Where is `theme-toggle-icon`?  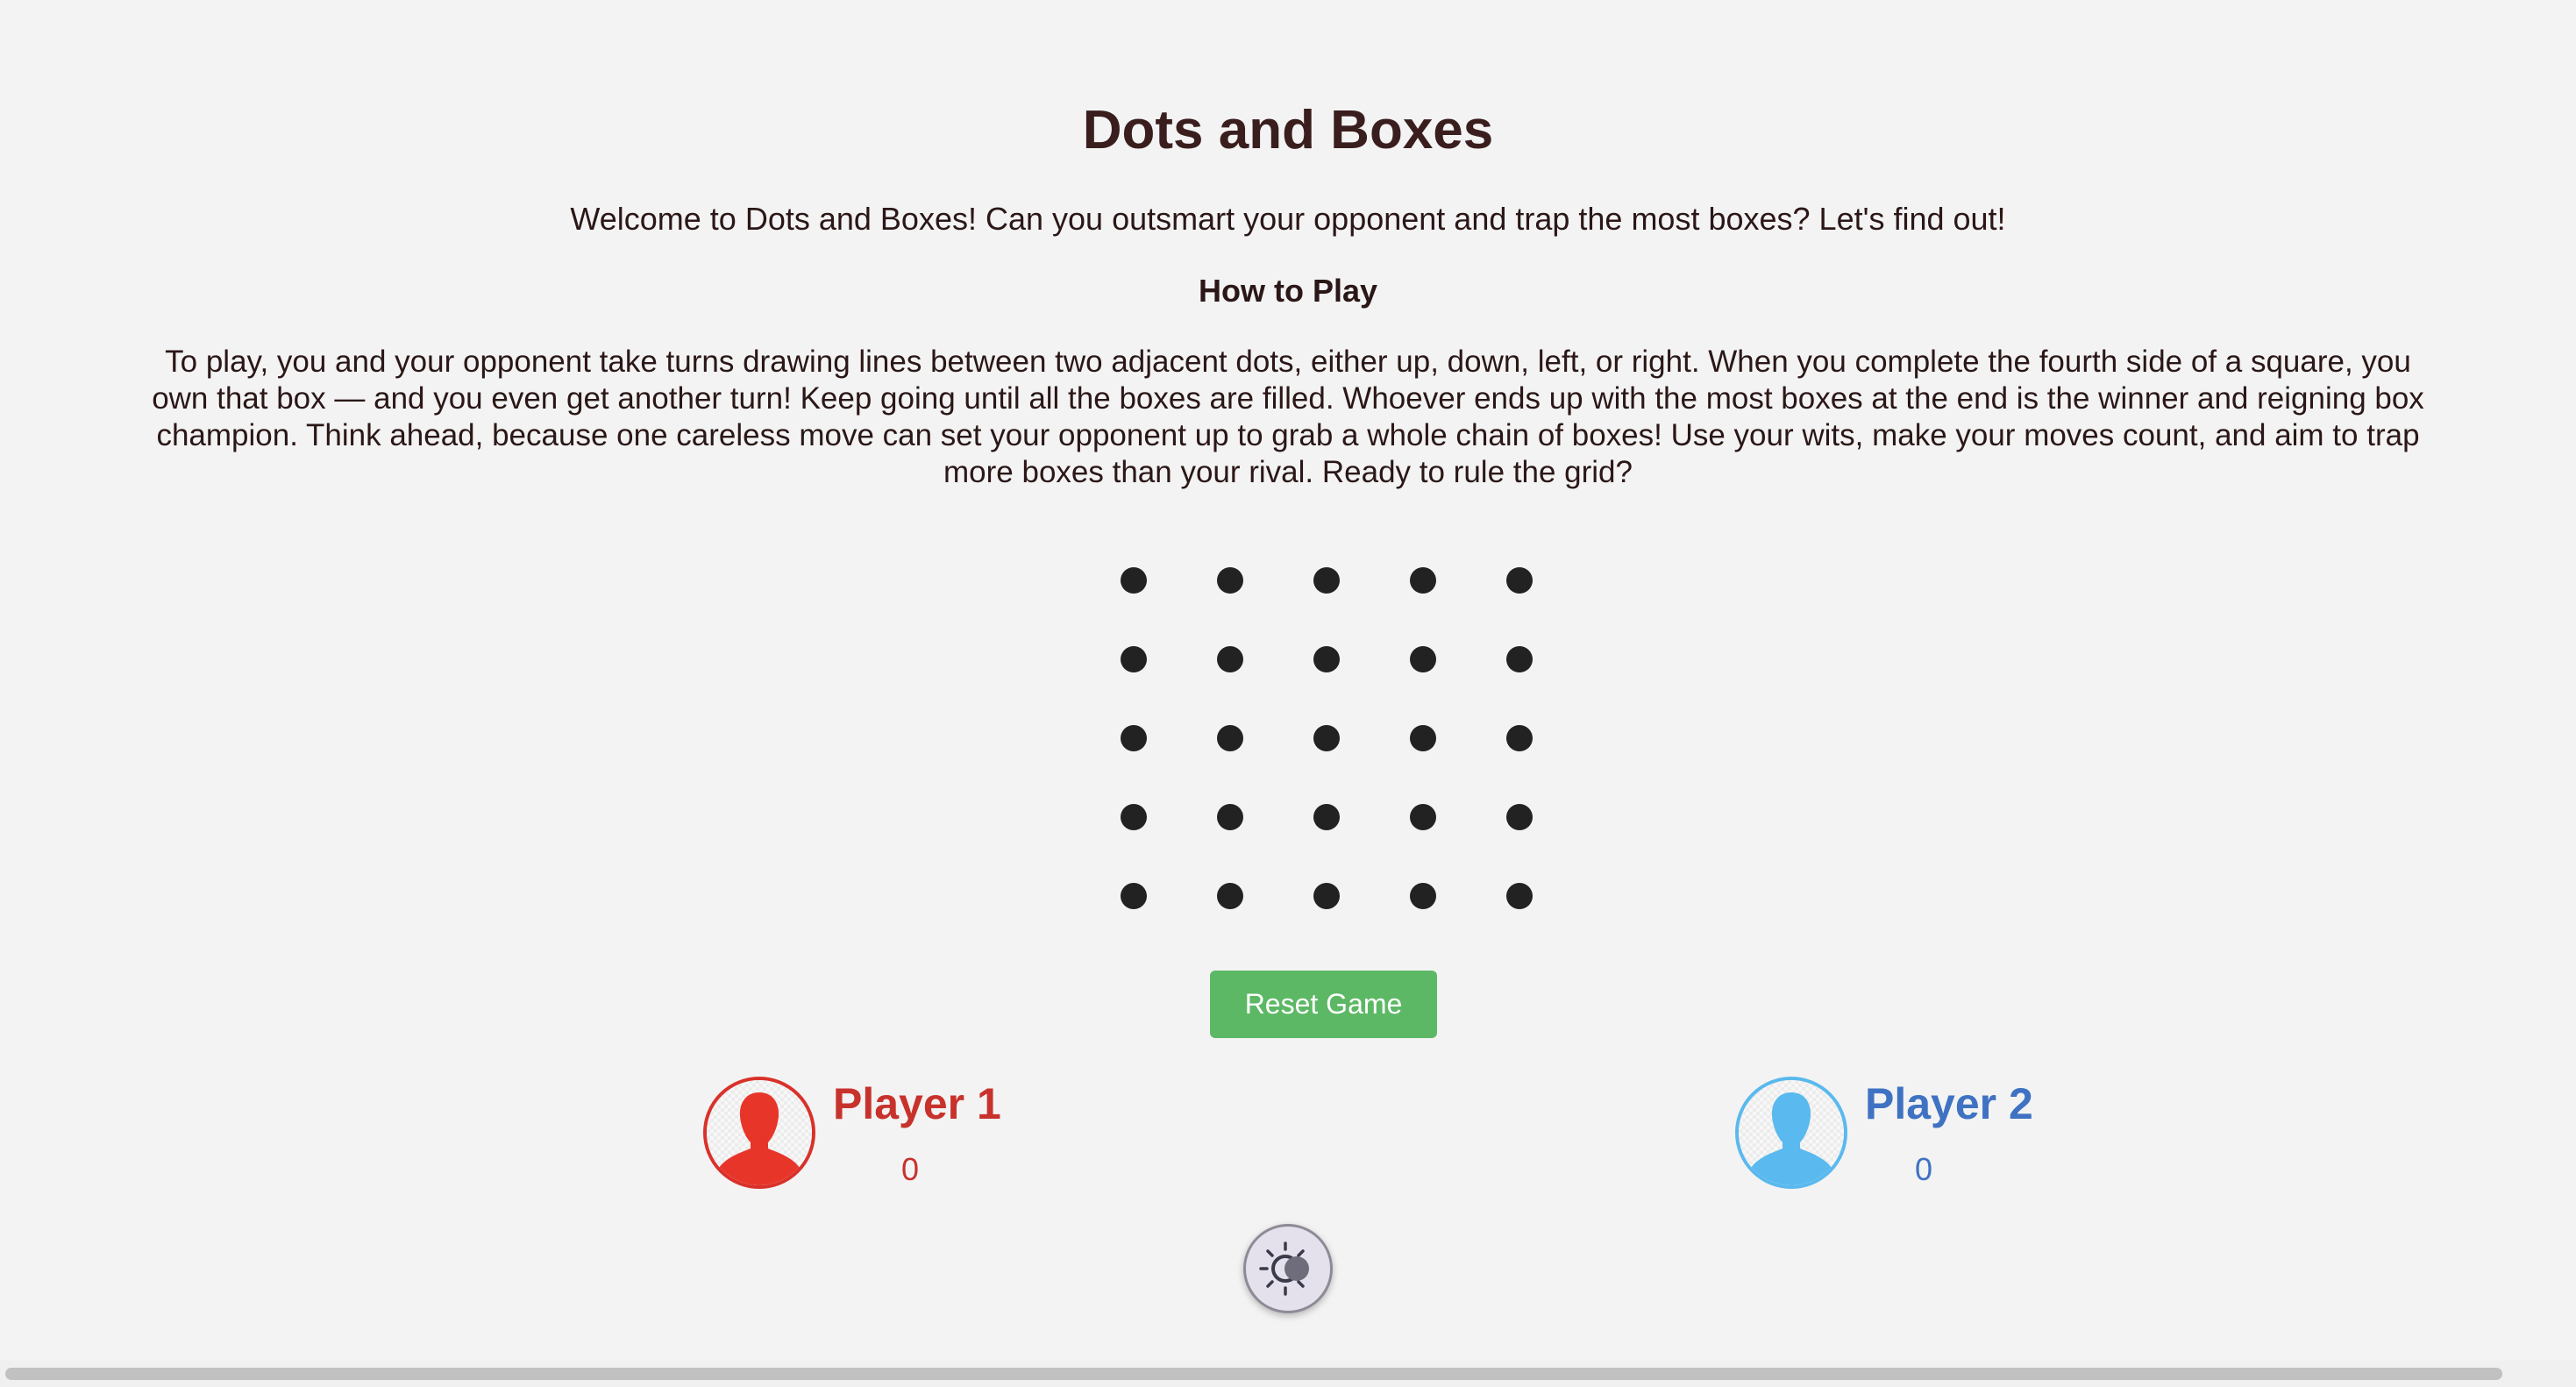 theme-toggle-icon is located at coordinates (1284, 1268).